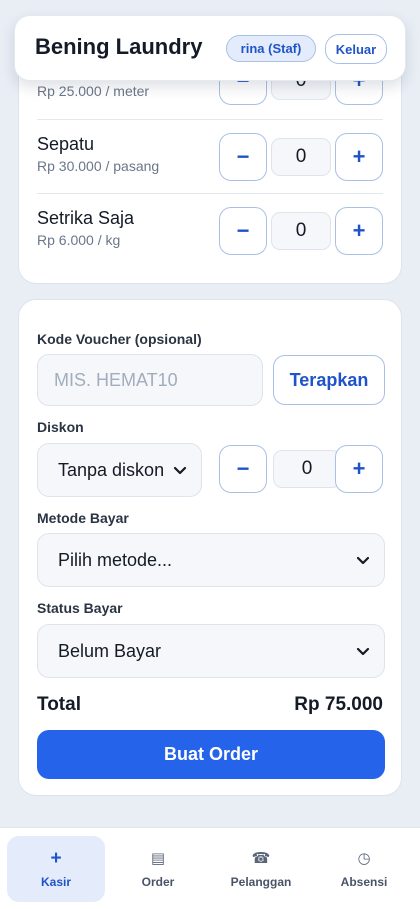  I want to click on total-label: Total, so click(59, 704).